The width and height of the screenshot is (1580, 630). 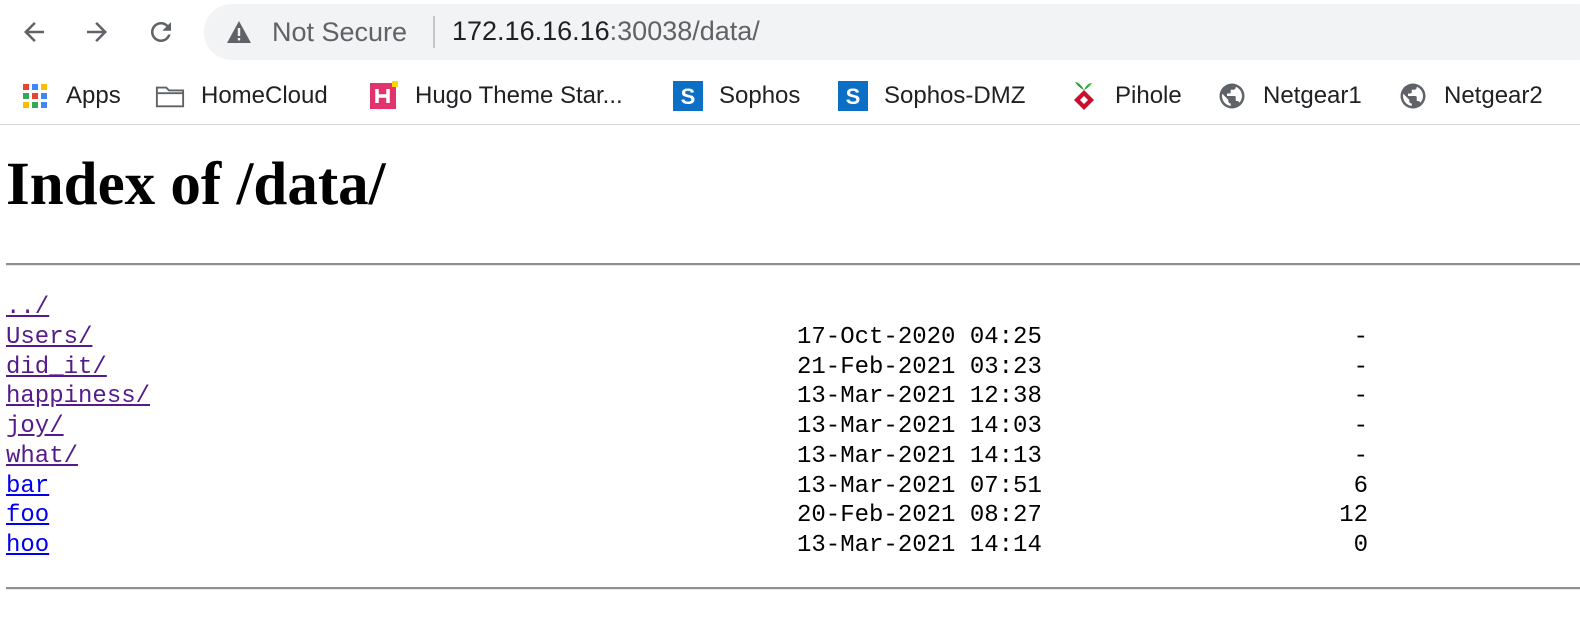 I want to click on address-separator, so click(x=434, y=32).